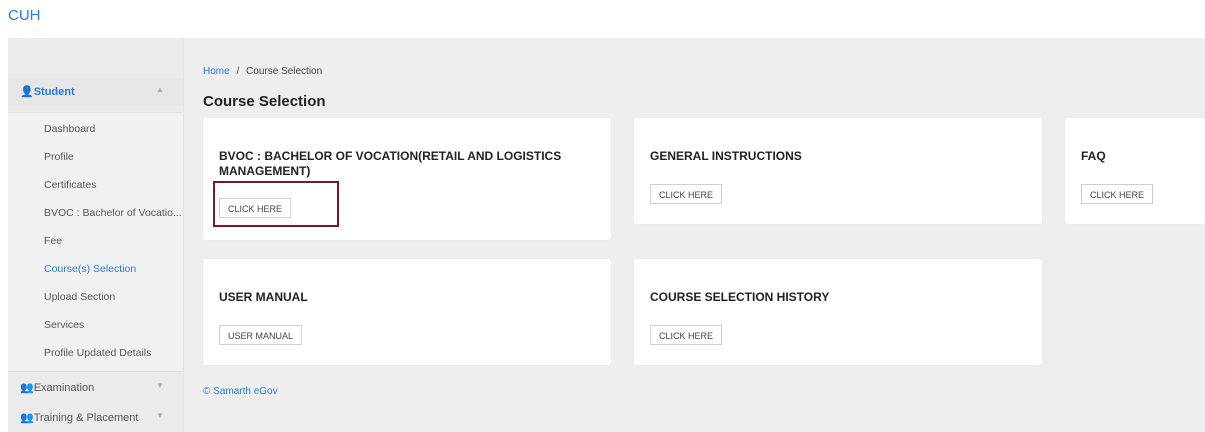  Describe the element at coordinates (838, 312) in the screenshot. I see `card-course-selection-history: COURSE SELECTION HISTORY CLICK HERE` at that location.